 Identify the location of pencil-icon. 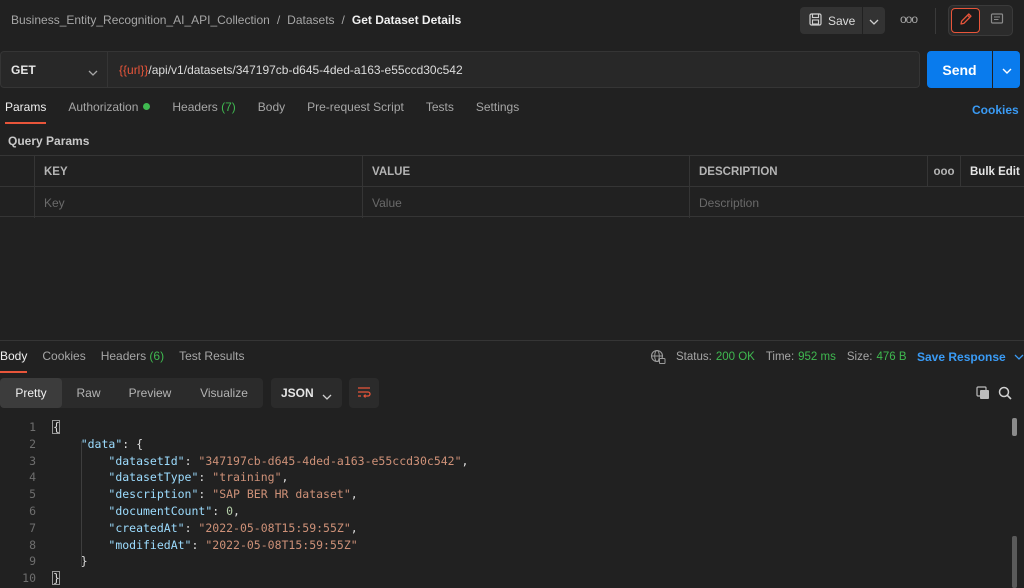
(966, 20).